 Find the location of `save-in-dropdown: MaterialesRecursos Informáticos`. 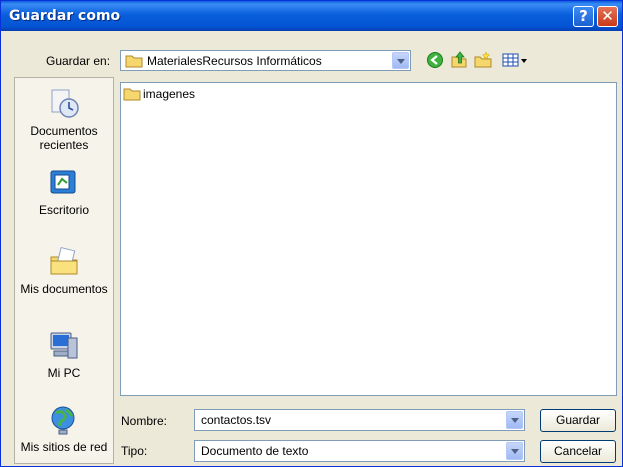

save-in-dropdown: MaterialesRecursos Informáticos is located at coordinates (265, 60).